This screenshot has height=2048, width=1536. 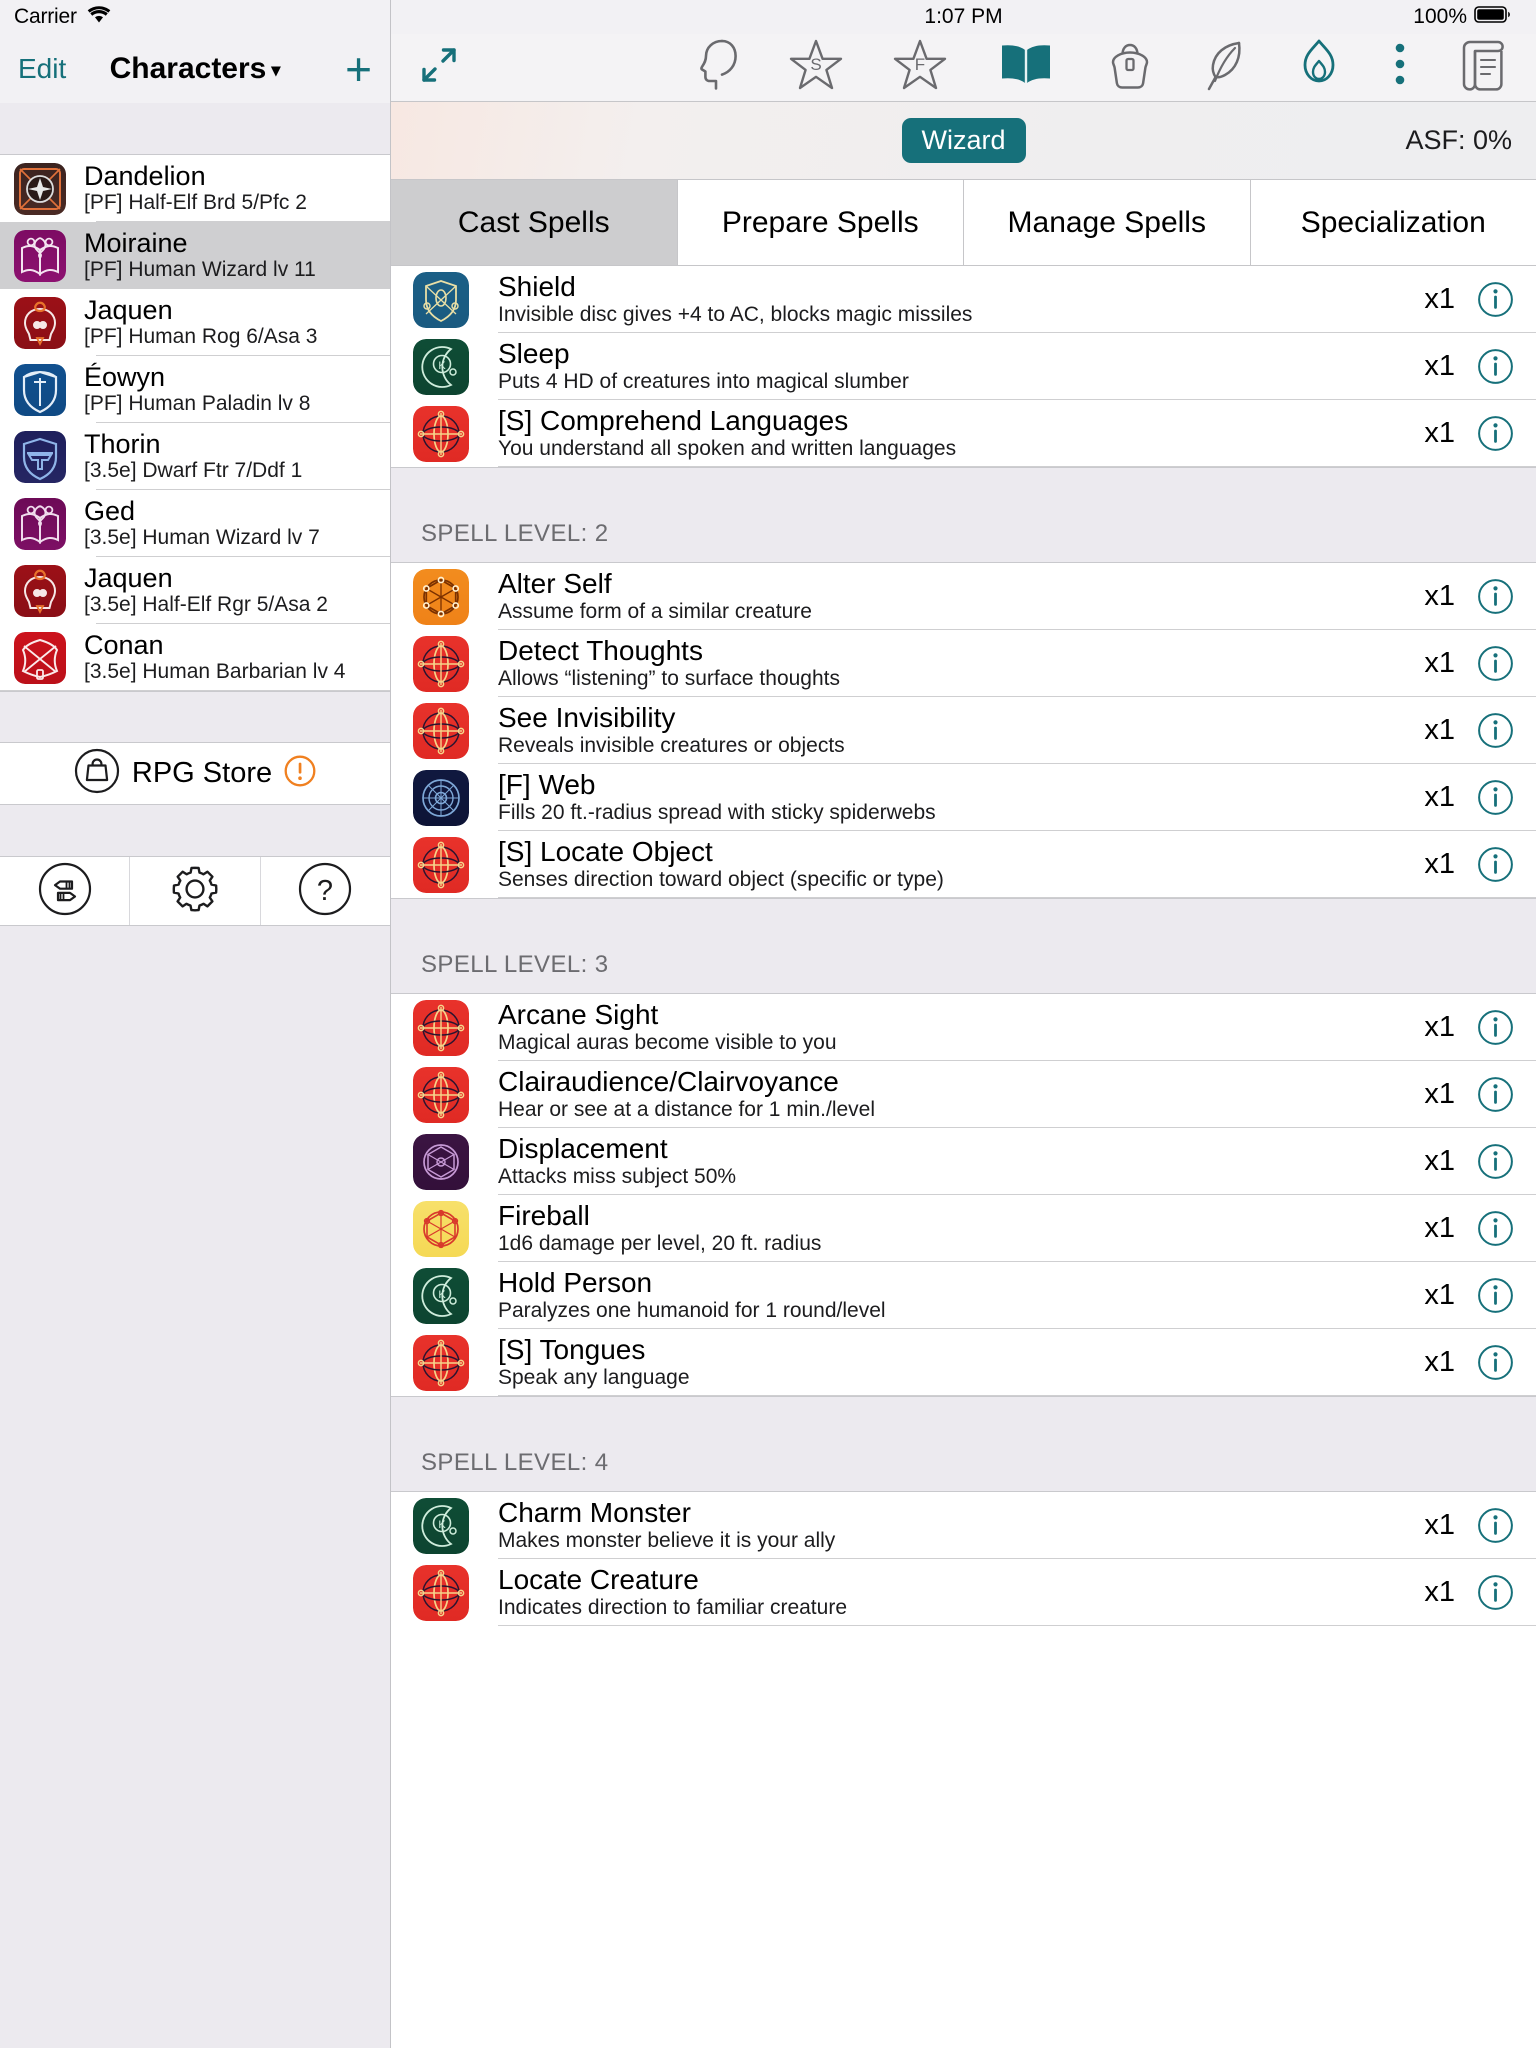 I want to click on character-name: Dandelion, so click(x=145, y=176).